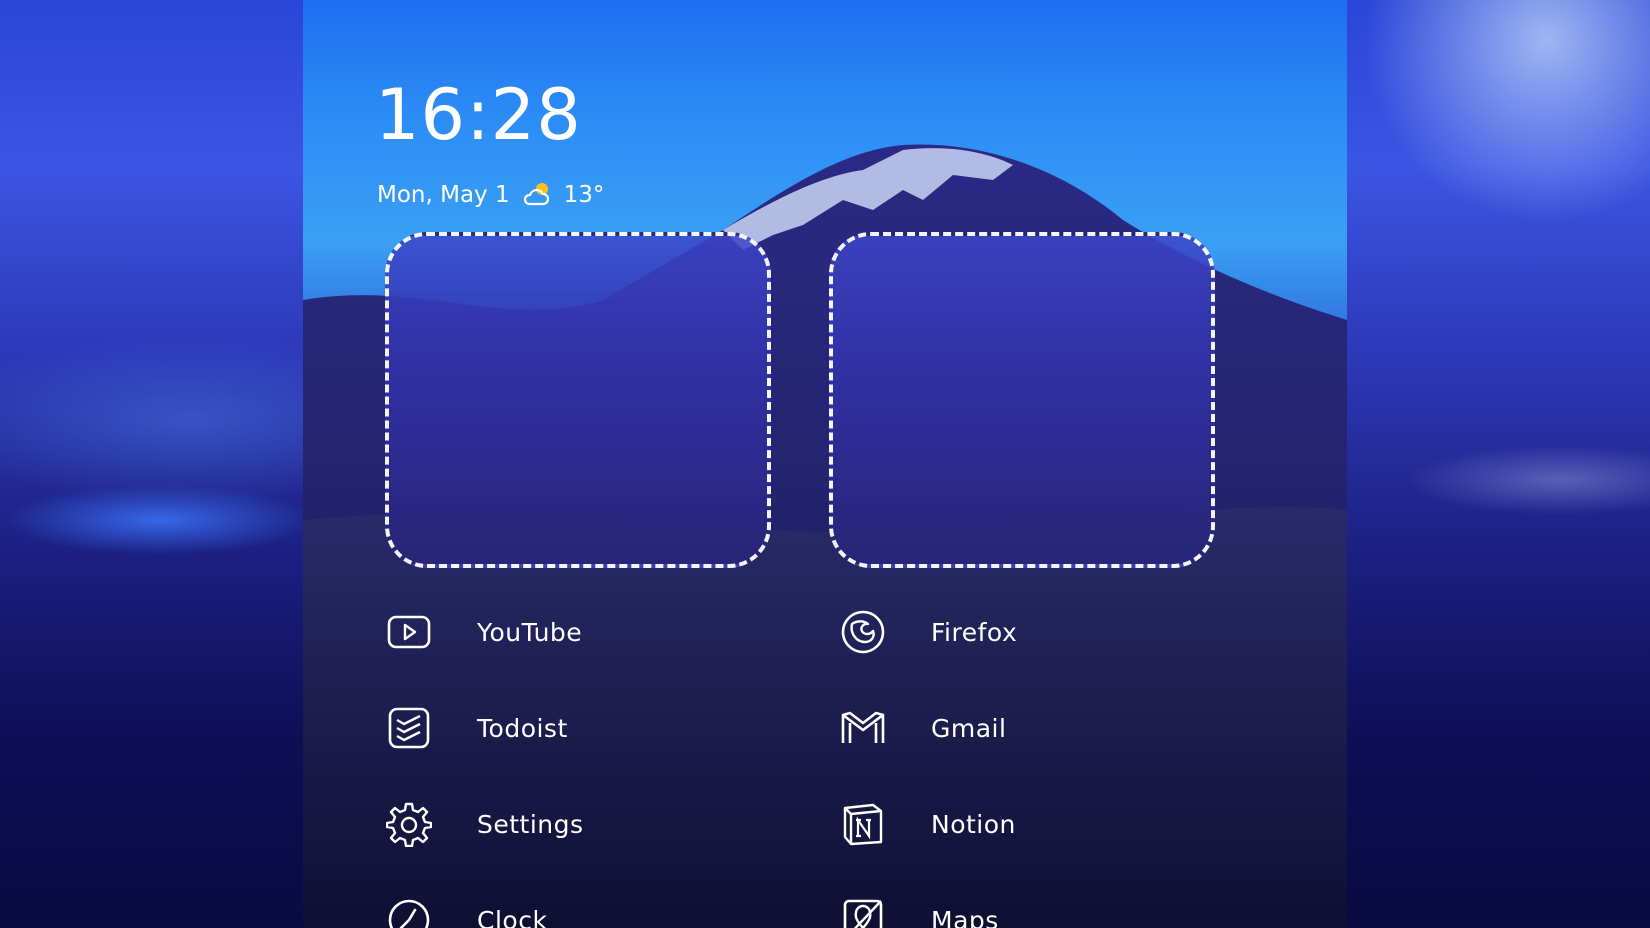 The width and height of the screenshot is (1650, 928). What do you see at coordinates (512, 916) in the screenshot?
I see `app-label: Clock` at bounding box center [512, 916].